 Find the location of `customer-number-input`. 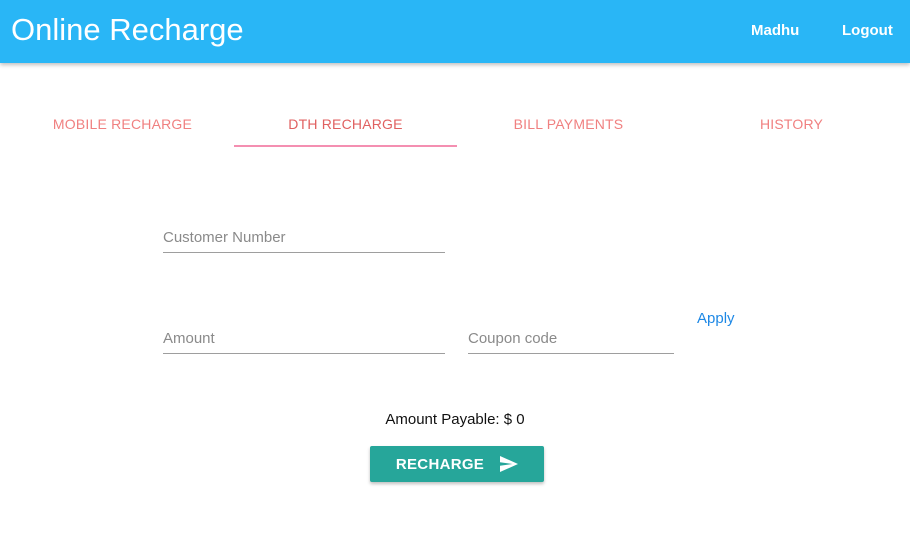

customer-number-input is located at coordinates (304, 237).